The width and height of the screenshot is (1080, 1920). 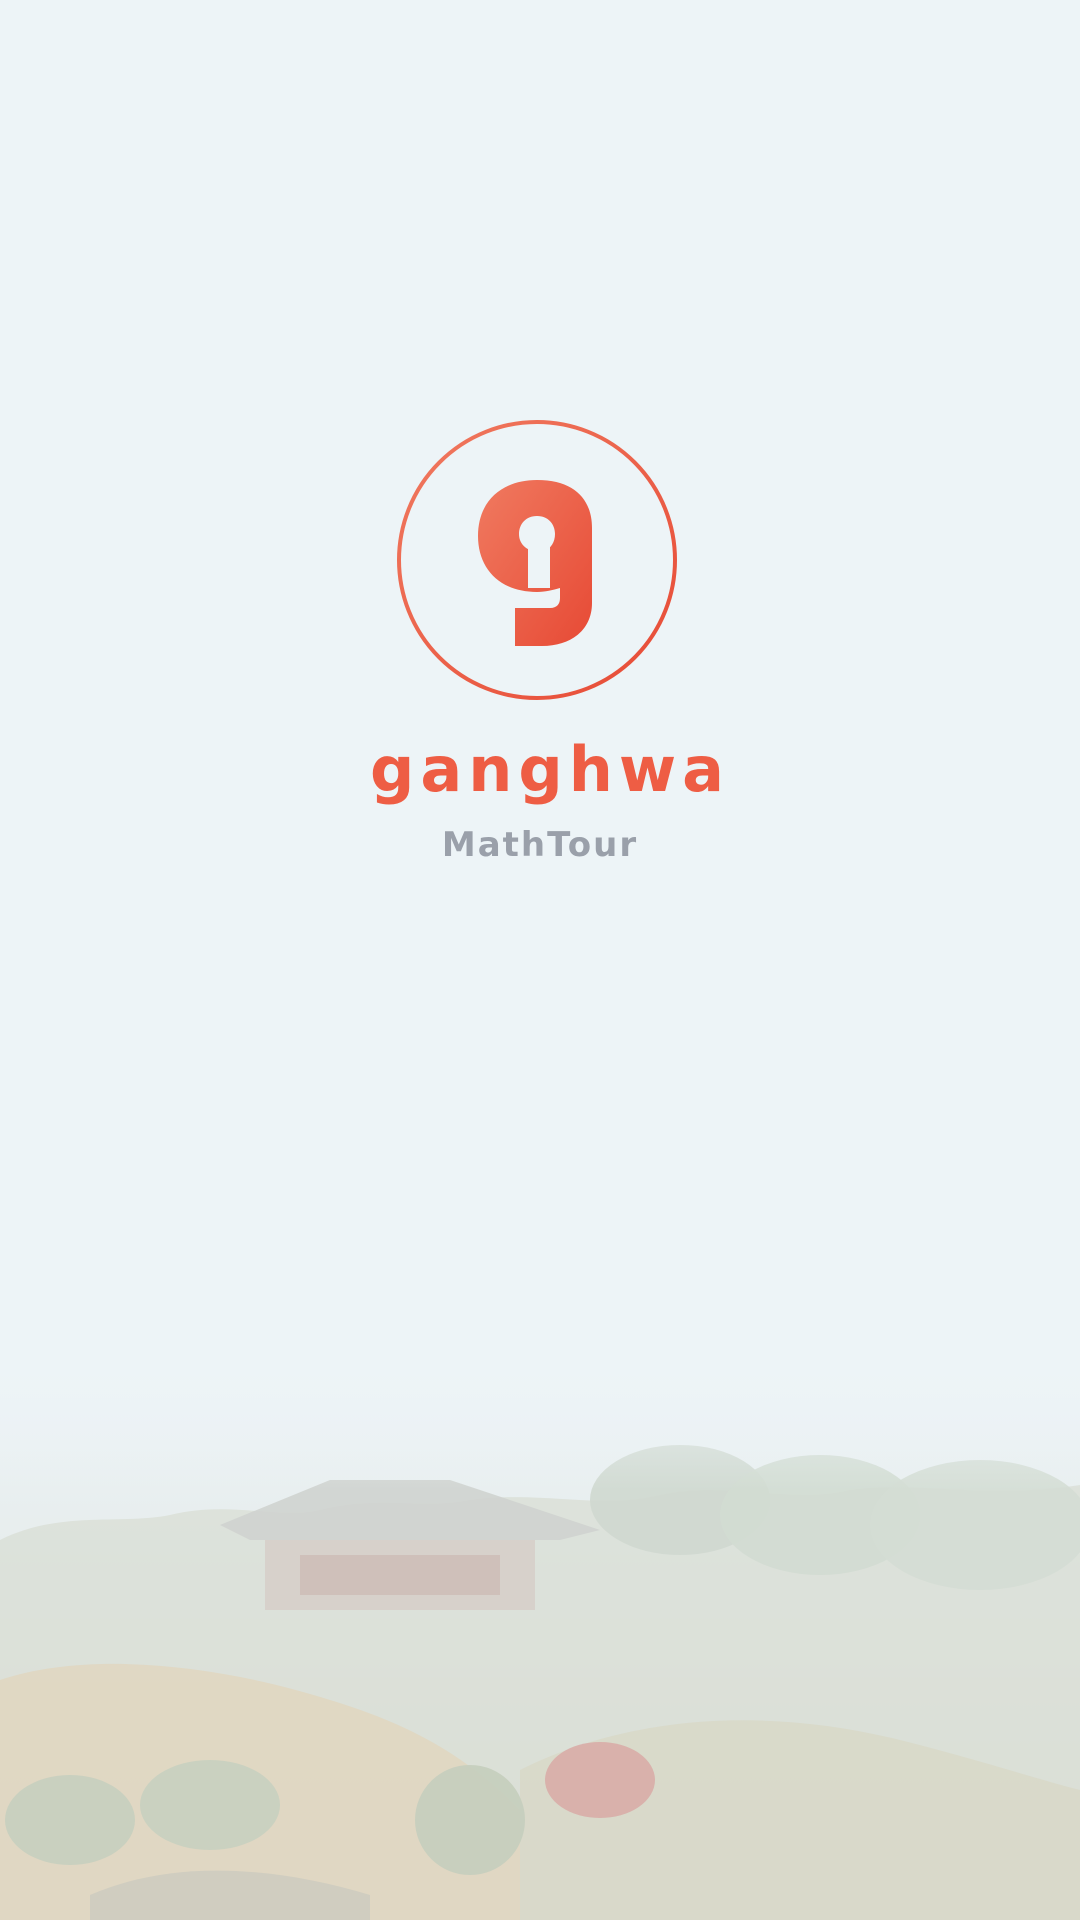 I want to click on app-logo-text: ganghwa, so click(x=550, y=769).